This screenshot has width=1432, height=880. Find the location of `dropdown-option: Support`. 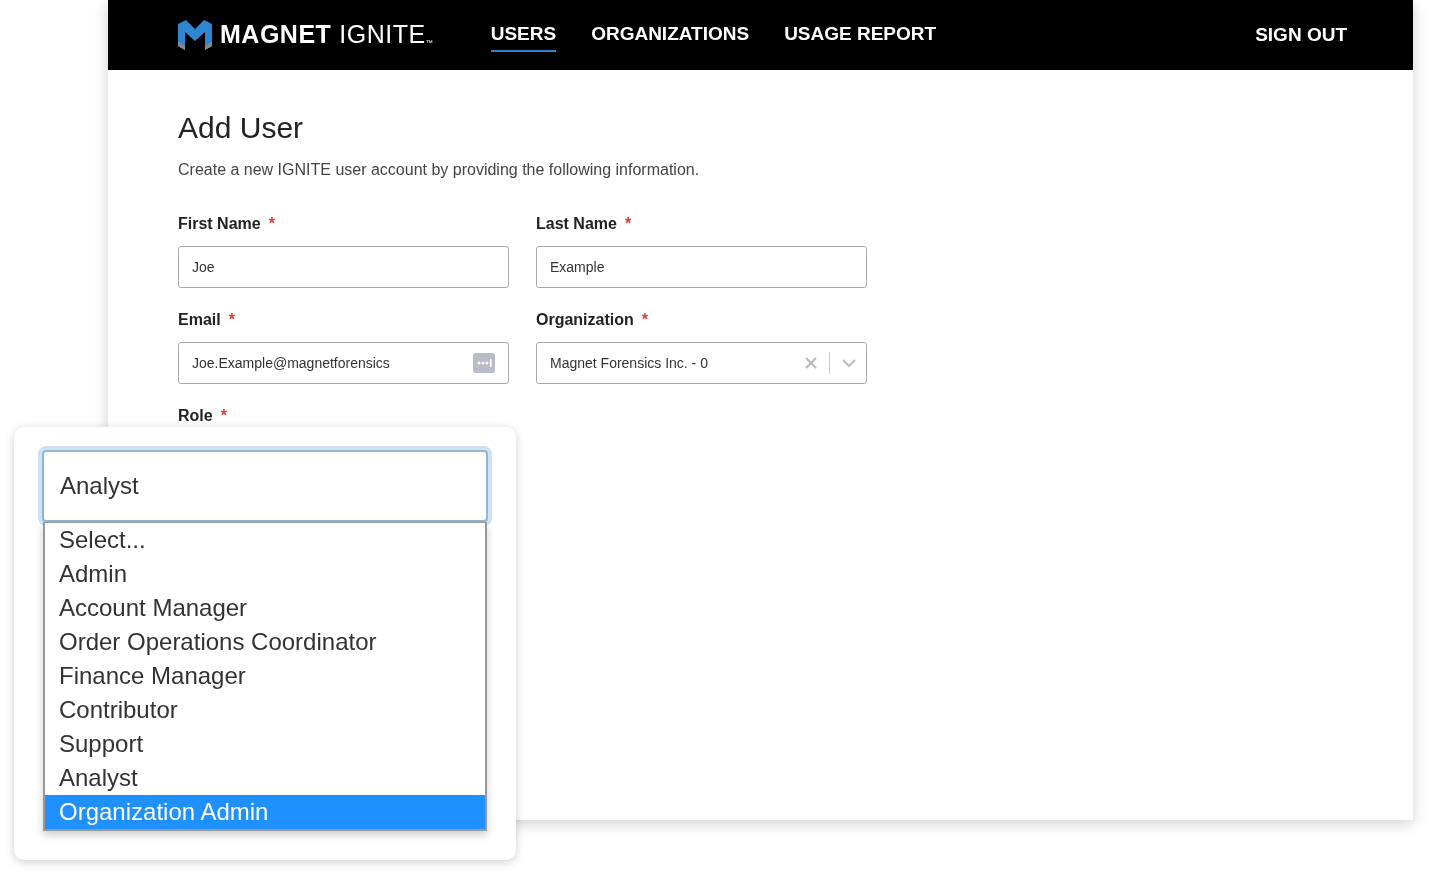

dropdown-option: Support is located at coordinates (265, 744).